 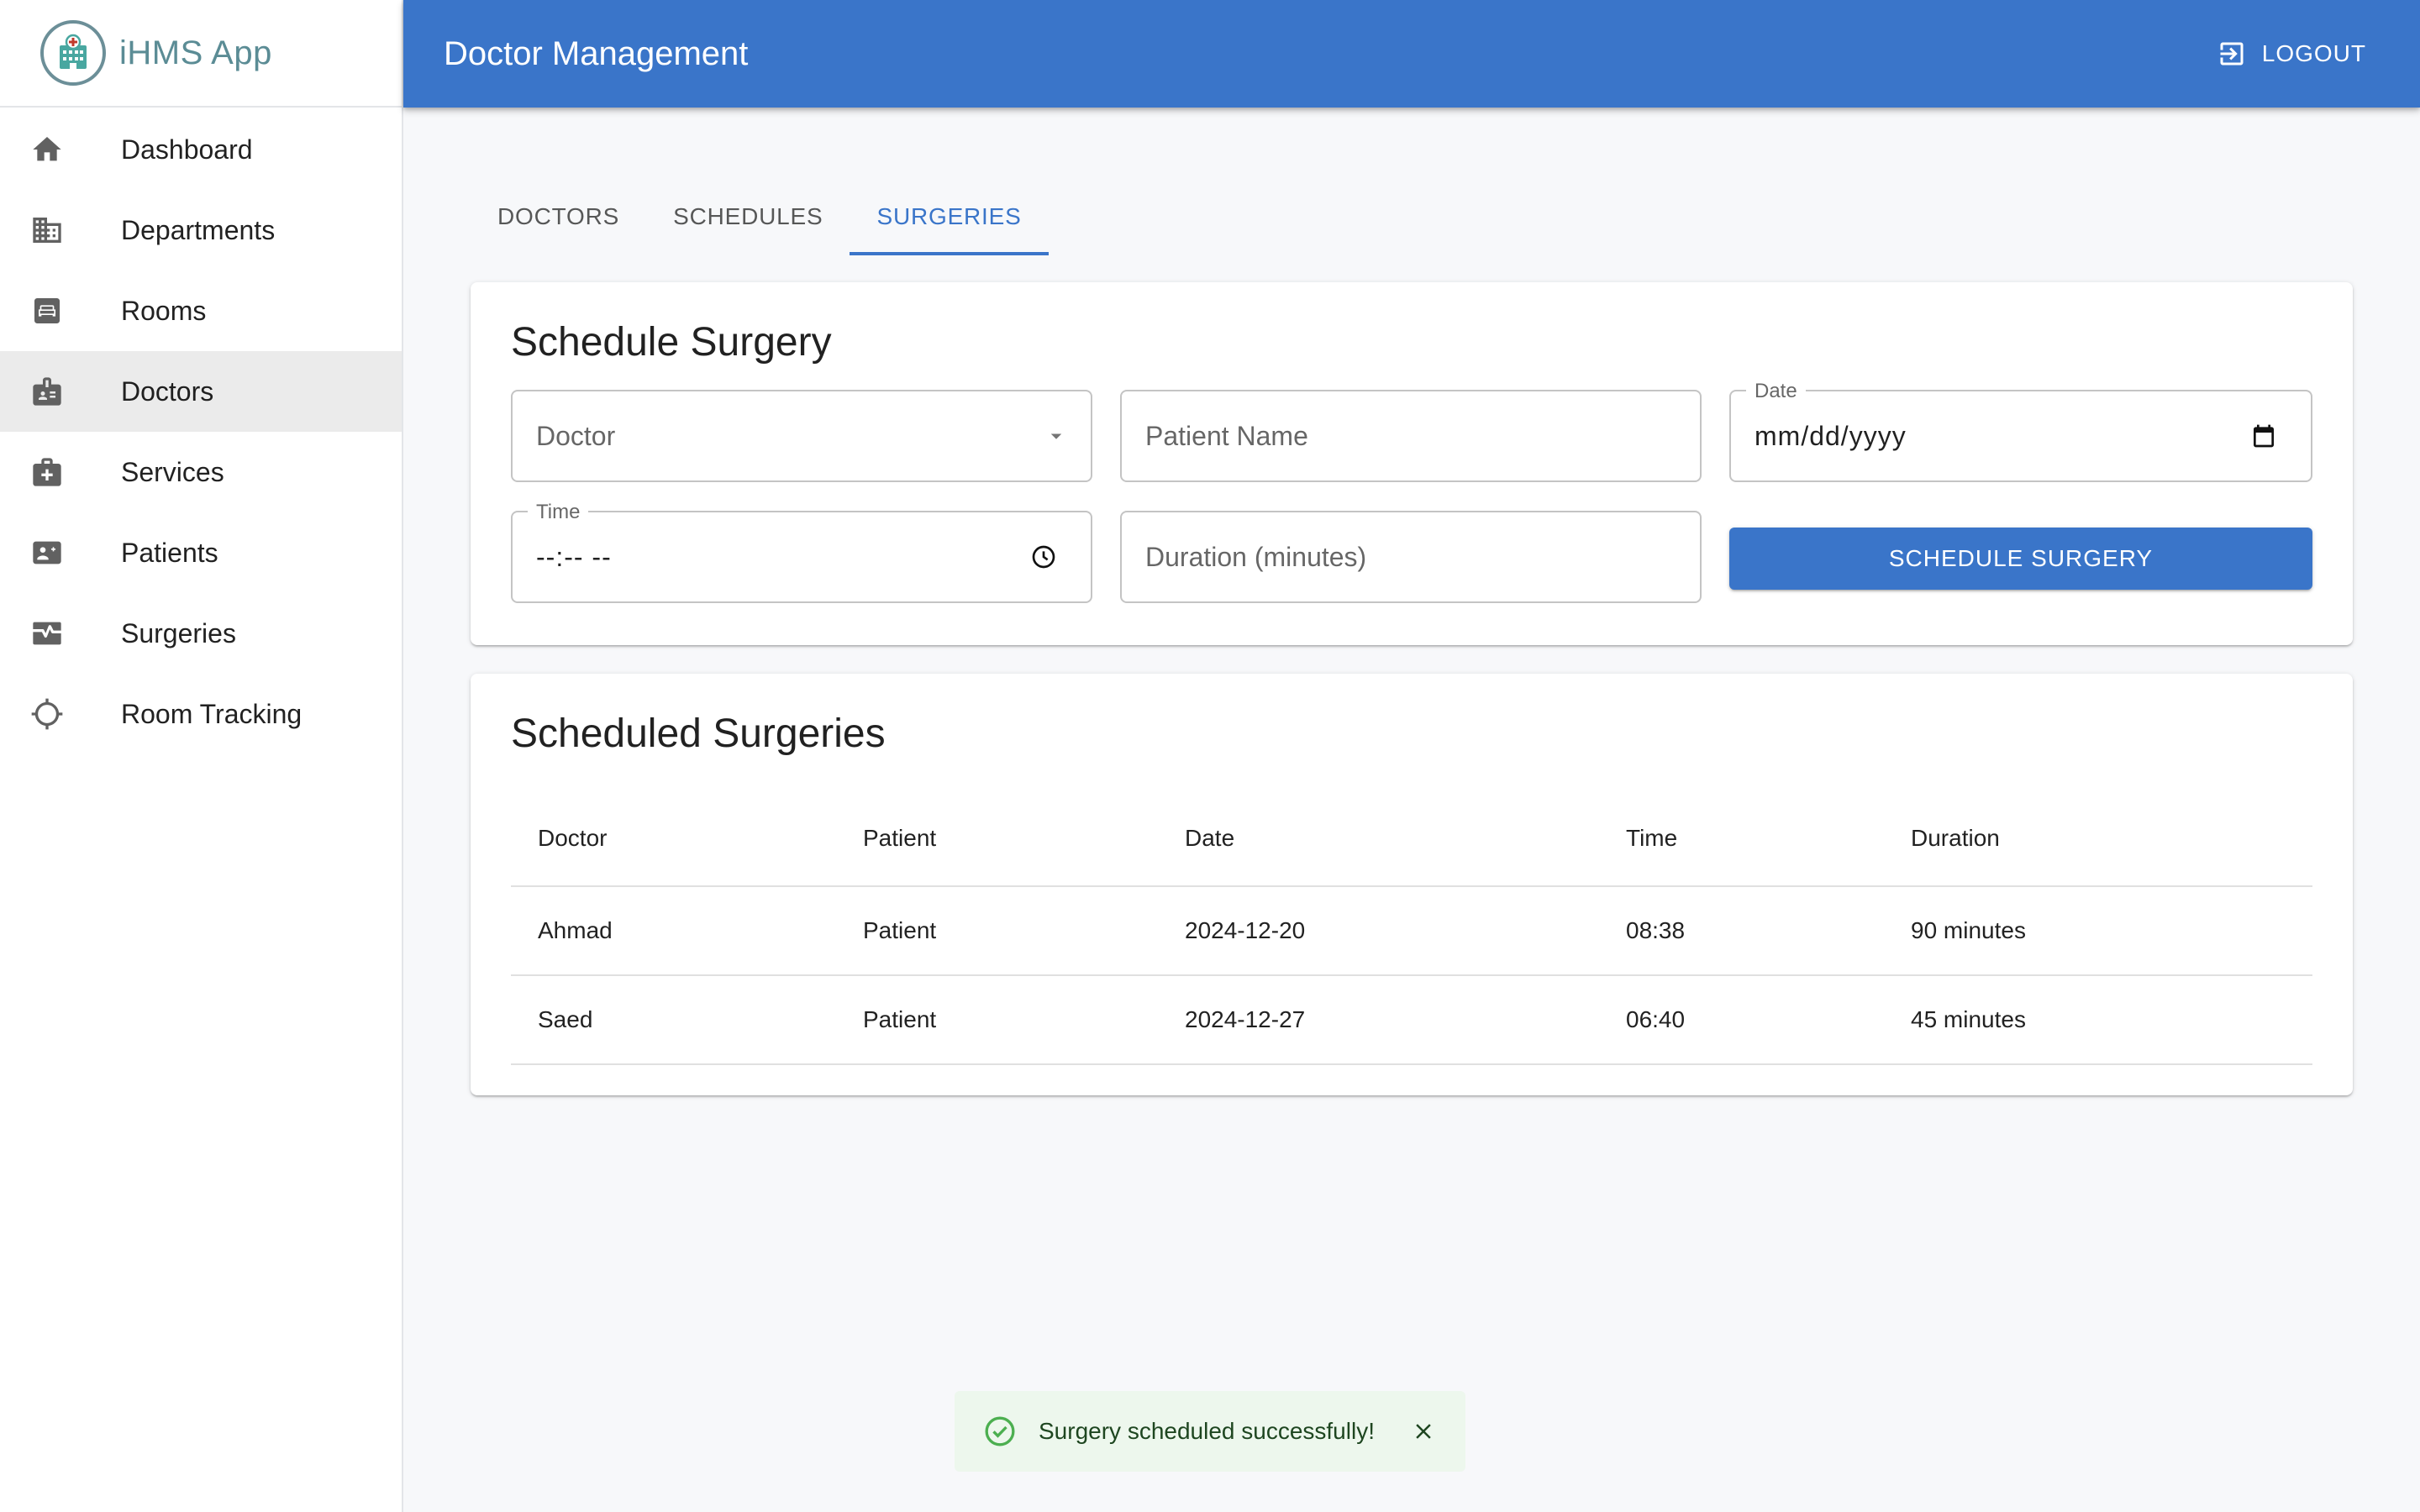 What do you see at coordinates (169, 552) in the screenshot?
I see `sidebar-item-label: Patients` at bounding box center [169, 552].